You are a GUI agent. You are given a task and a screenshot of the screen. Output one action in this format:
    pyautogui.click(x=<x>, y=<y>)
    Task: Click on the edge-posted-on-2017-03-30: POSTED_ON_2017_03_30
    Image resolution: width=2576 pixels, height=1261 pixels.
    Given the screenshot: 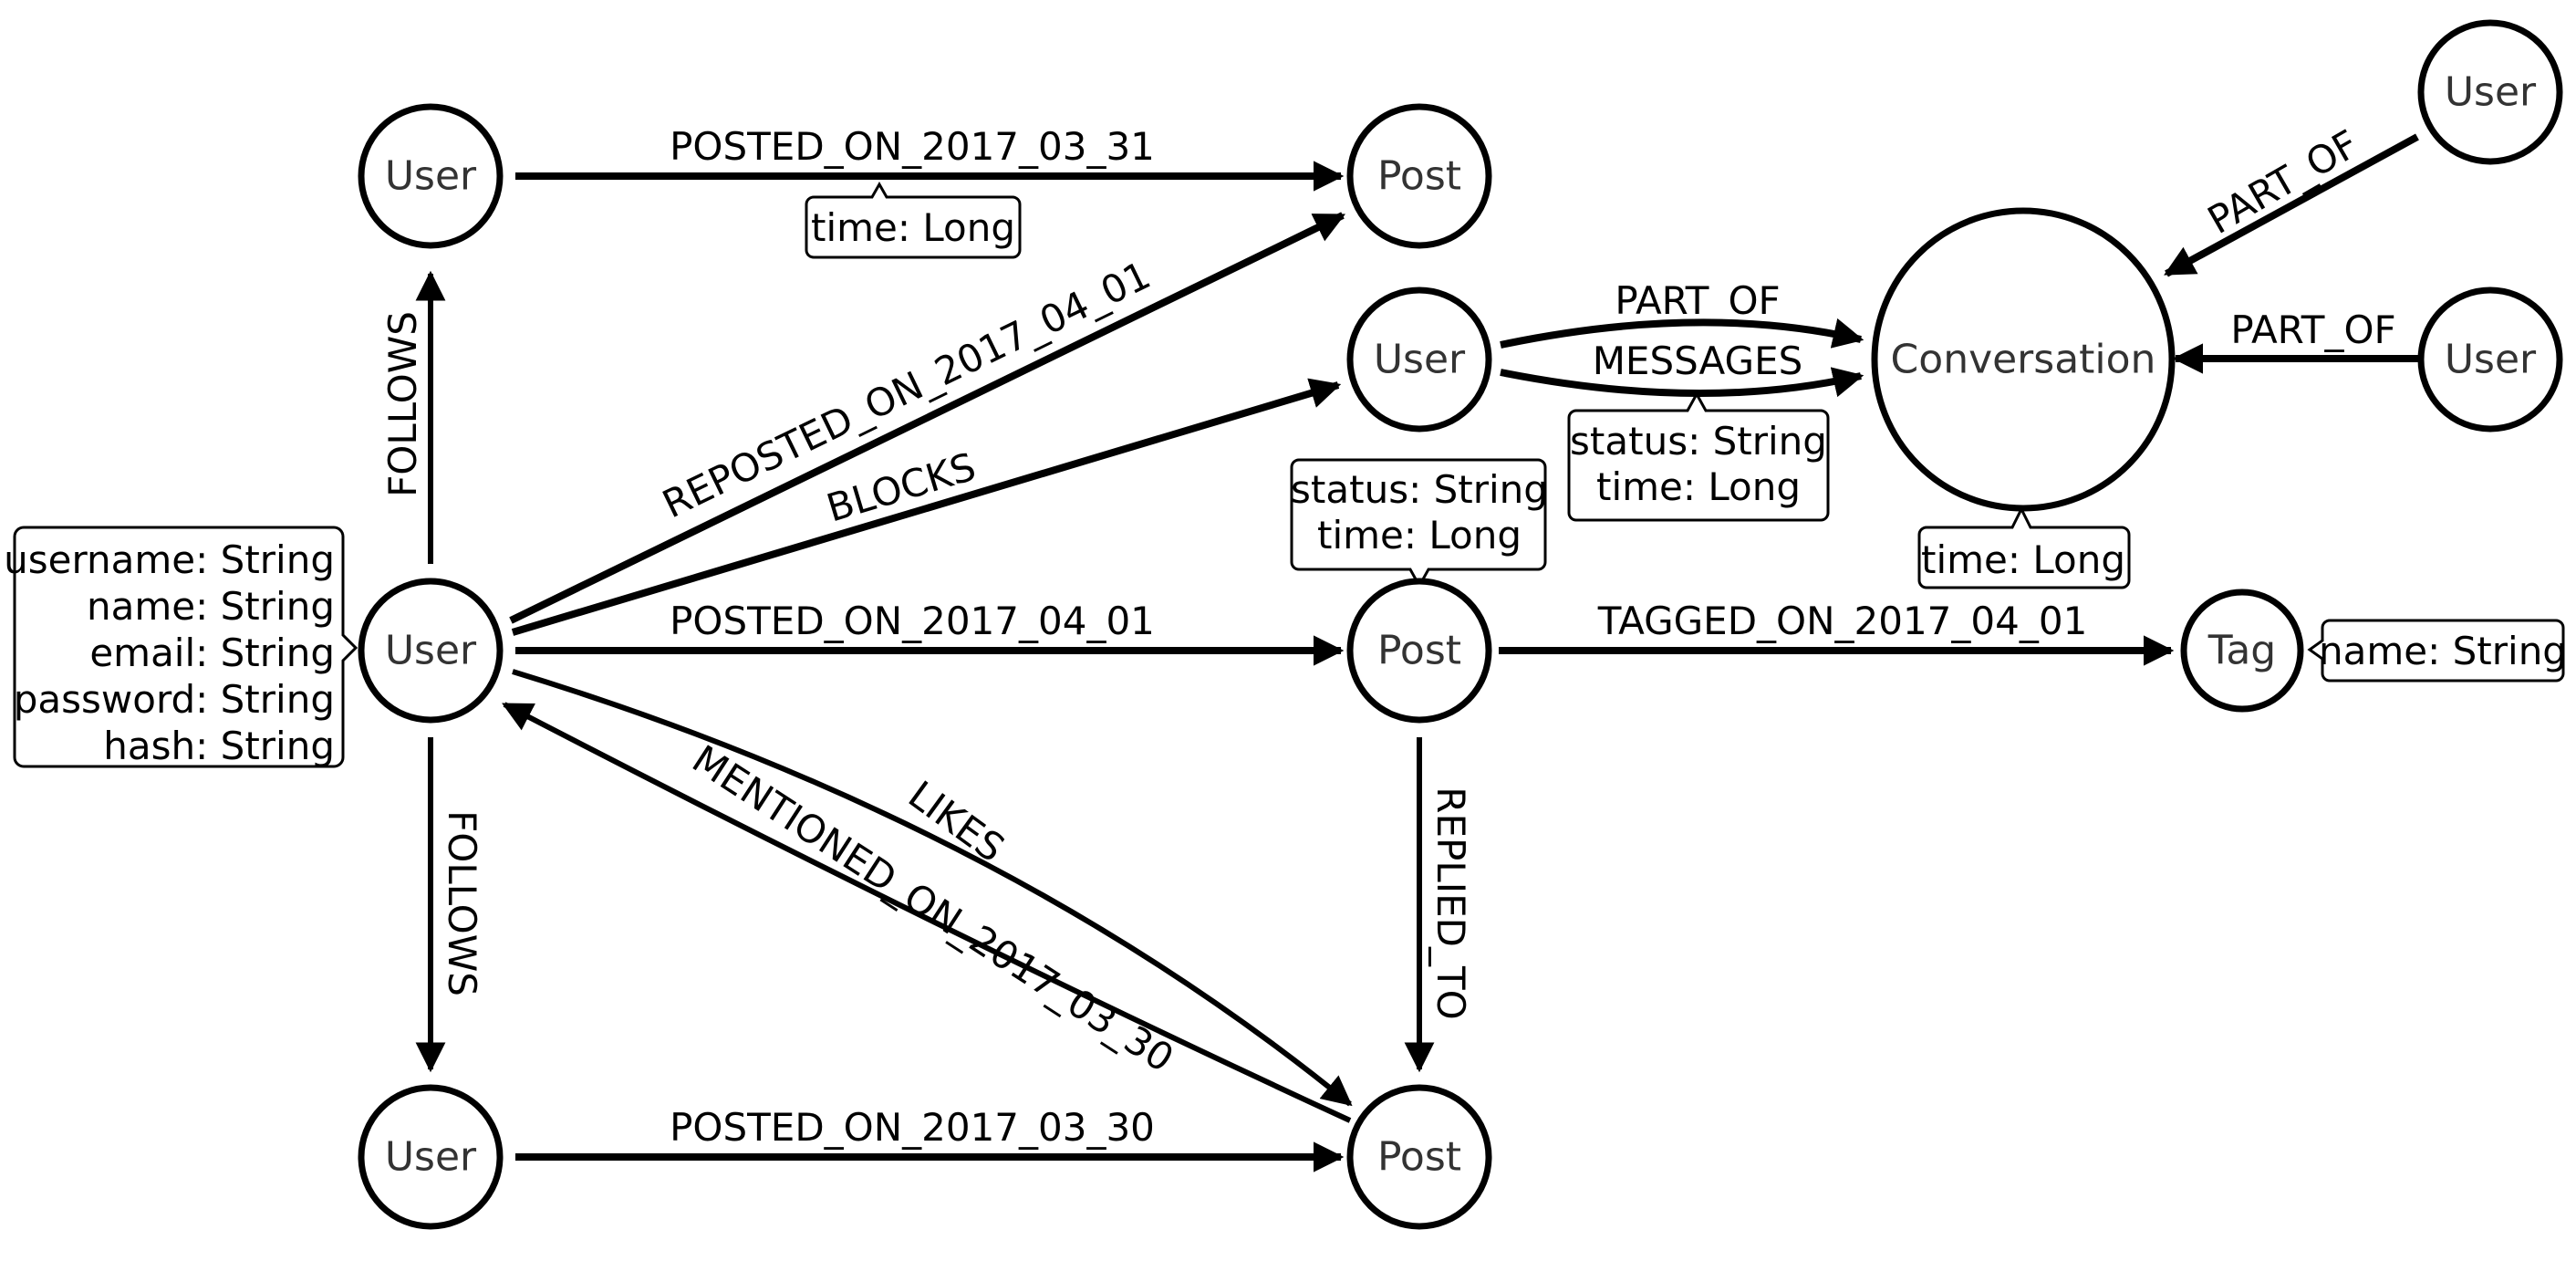 What is the action you would take?
    pyautogui.click(x=930, y=1138)
    